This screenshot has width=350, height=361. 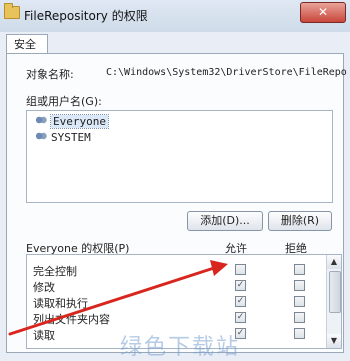 What do you see at coordinates (112, 301) in the screenshot?
I see `arrow-shaft` at bounding box center [112, 301].